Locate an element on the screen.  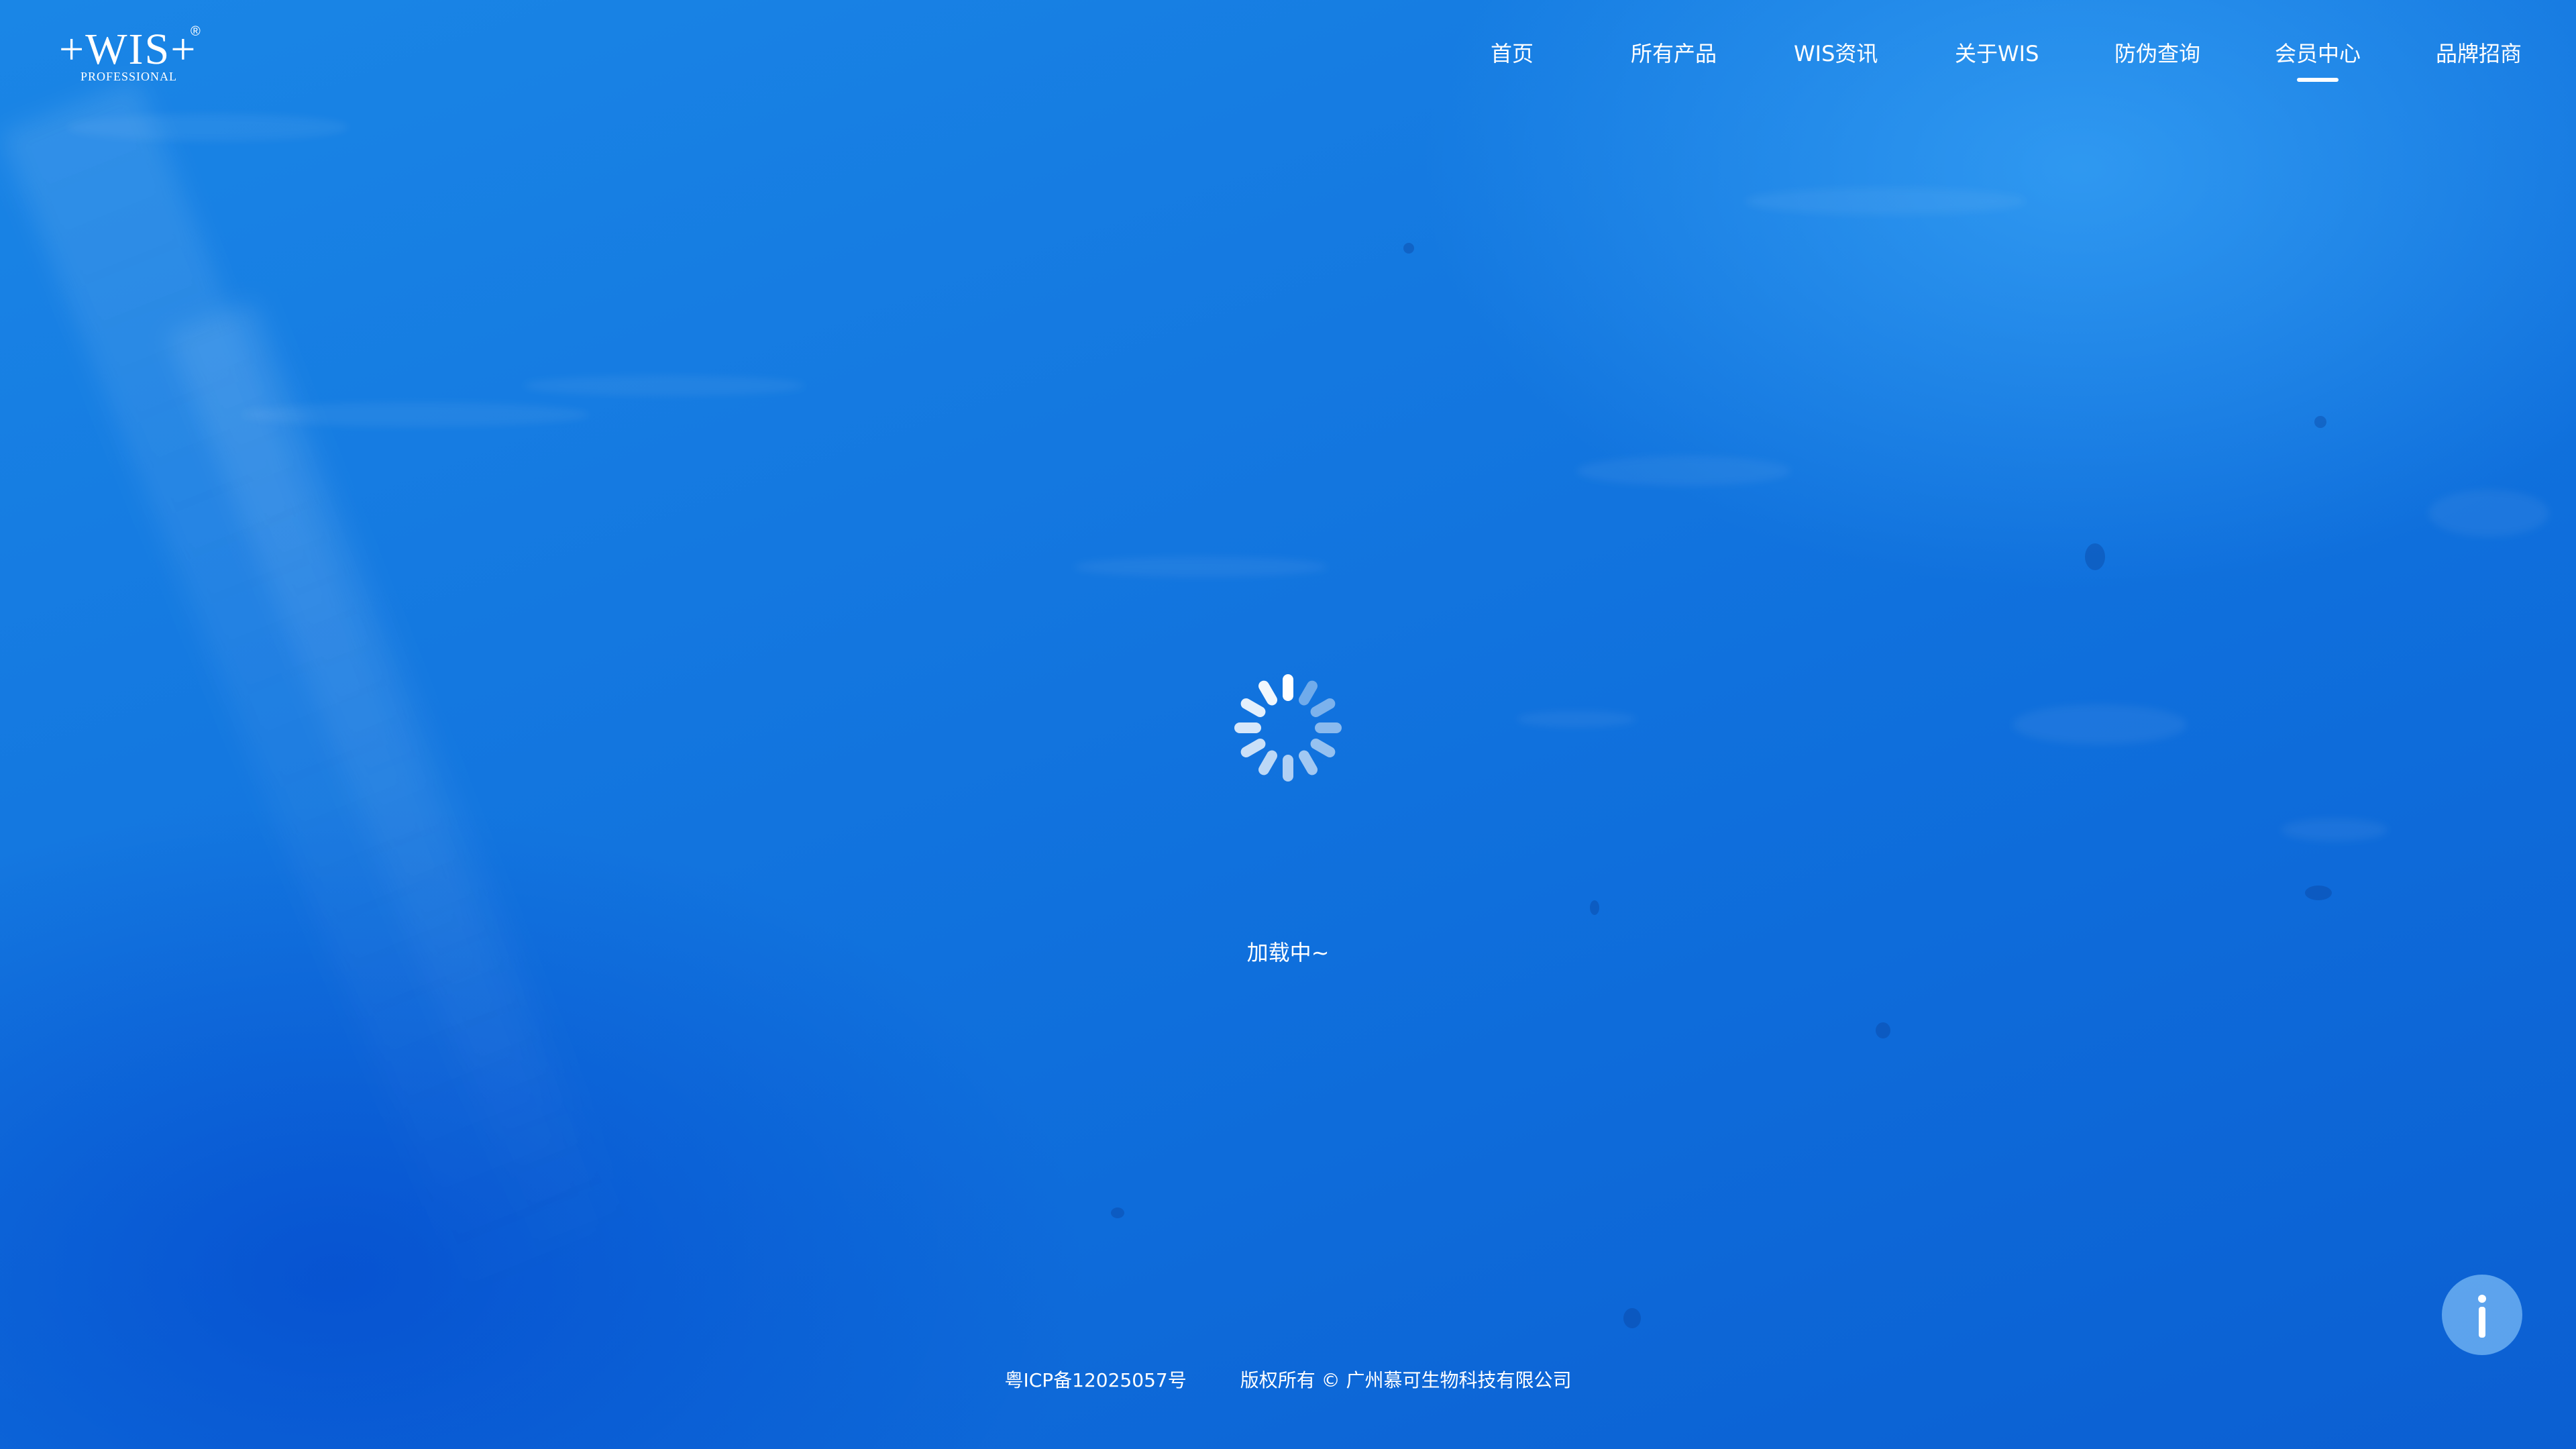
copyright-text: 版权所有 © 广州慕可生物科技有限公司 is located at coordinates (1406, 1380).